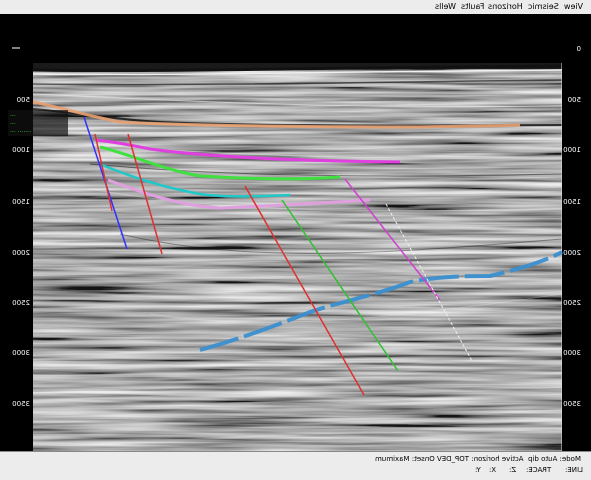 The width and height of the screenshot is (591, 480). What do you see at coordinates (20, 132) in the screenshot?
I see `label-line-3: ··· ·······` at bounding box center [20, 132].